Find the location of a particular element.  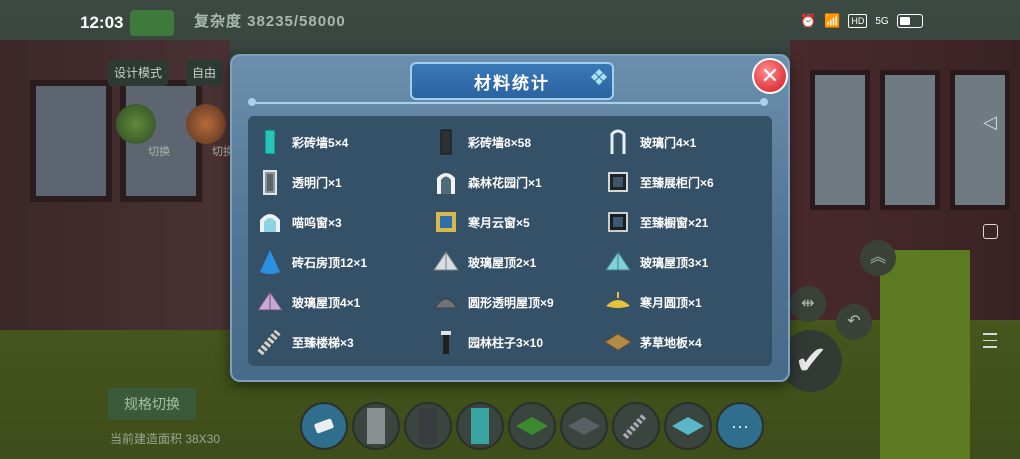

tile-floor-tool-icon is located at coordinates (688, 426).